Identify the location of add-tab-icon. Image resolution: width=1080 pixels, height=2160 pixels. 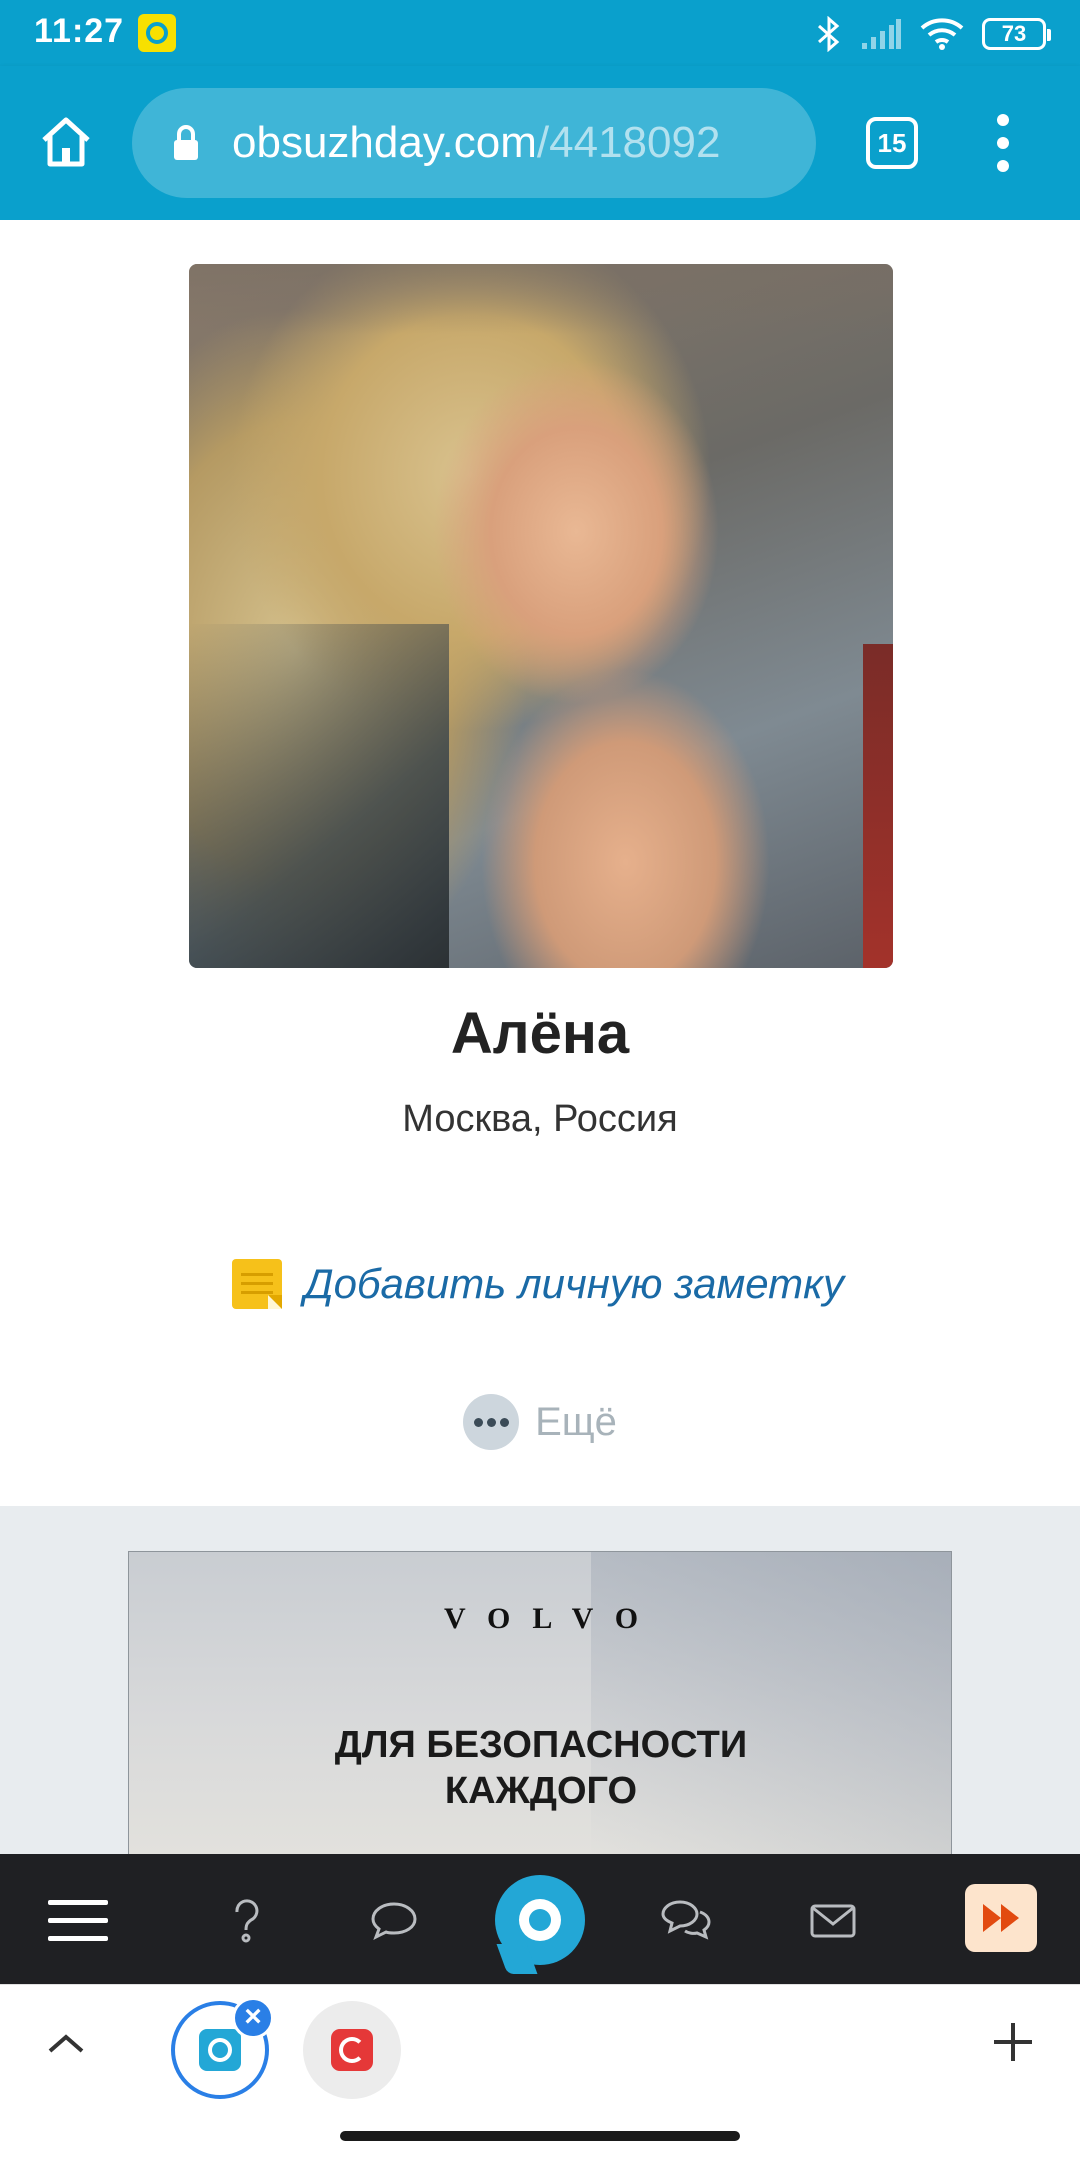
(1013, 2042).